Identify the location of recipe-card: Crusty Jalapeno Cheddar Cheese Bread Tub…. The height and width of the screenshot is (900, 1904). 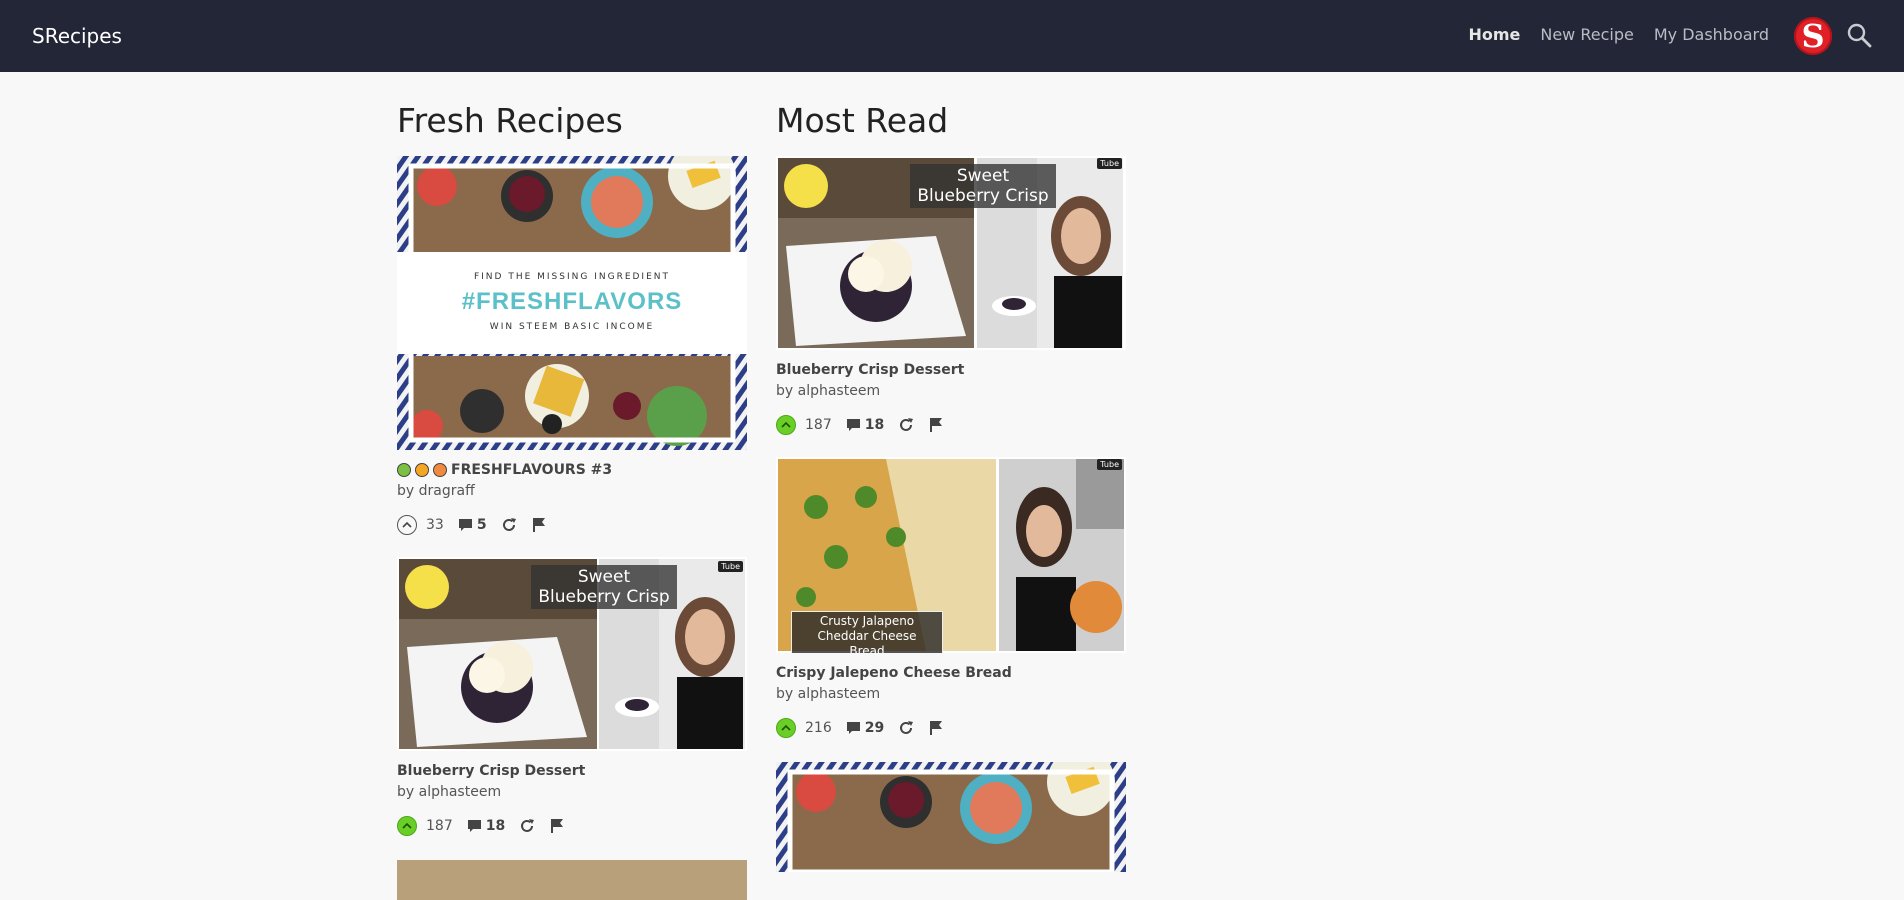
(951, 598).